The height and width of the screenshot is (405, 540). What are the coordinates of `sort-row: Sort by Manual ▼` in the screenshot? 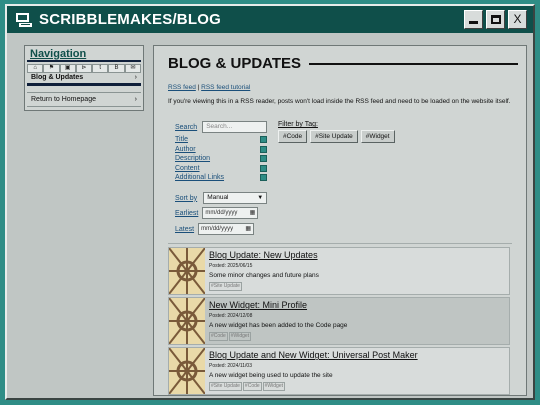 It's located at (221, 198).